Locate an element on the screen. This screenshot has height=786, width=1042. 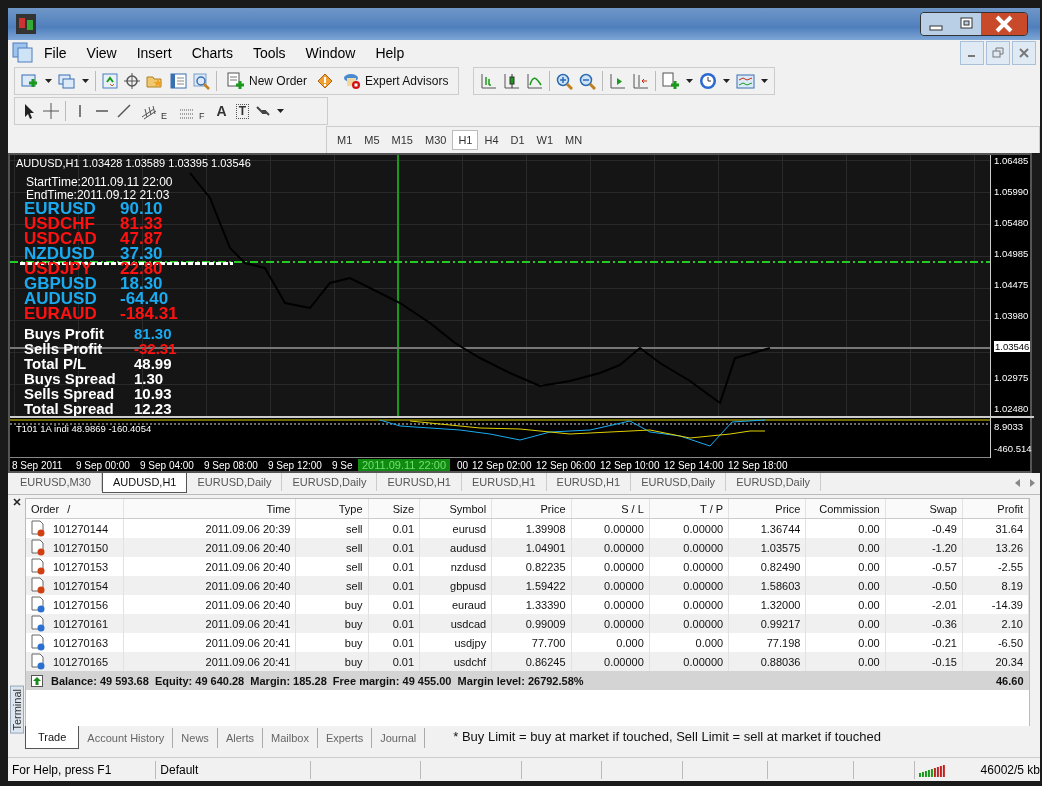
price-tick: 1.04475 is located at coordinates (1011, 284).